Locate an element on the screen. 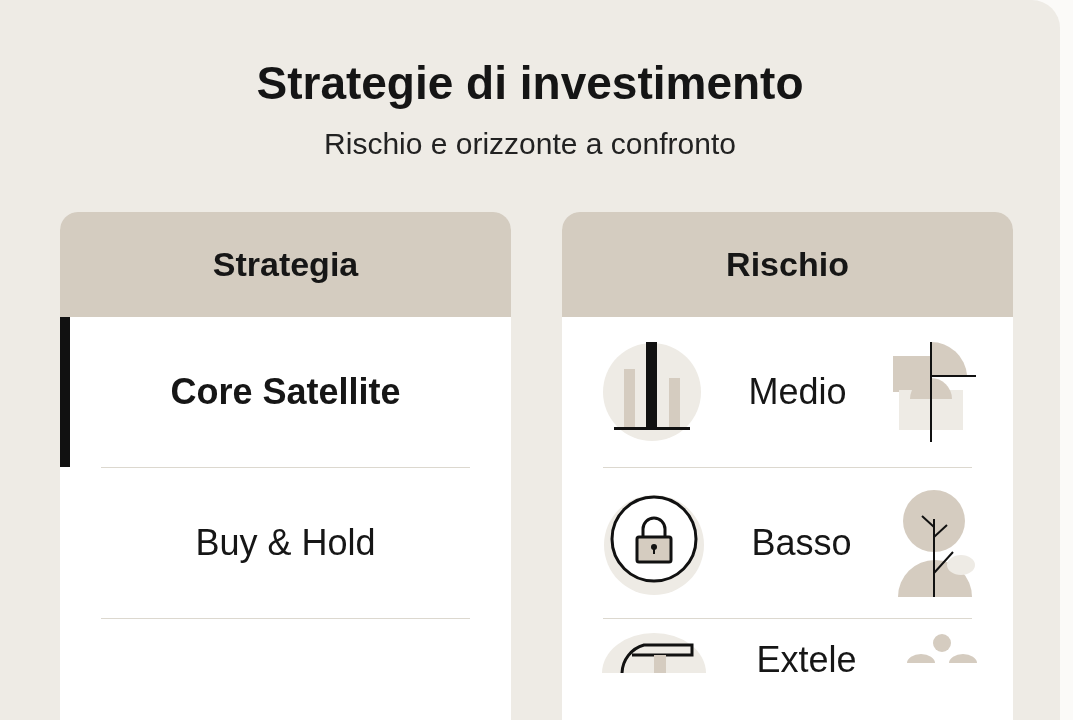 Image resolution: width=1073 pixels, height=720 pixels. page-title: Strategie di investimento is located at coordinates (530, 83).